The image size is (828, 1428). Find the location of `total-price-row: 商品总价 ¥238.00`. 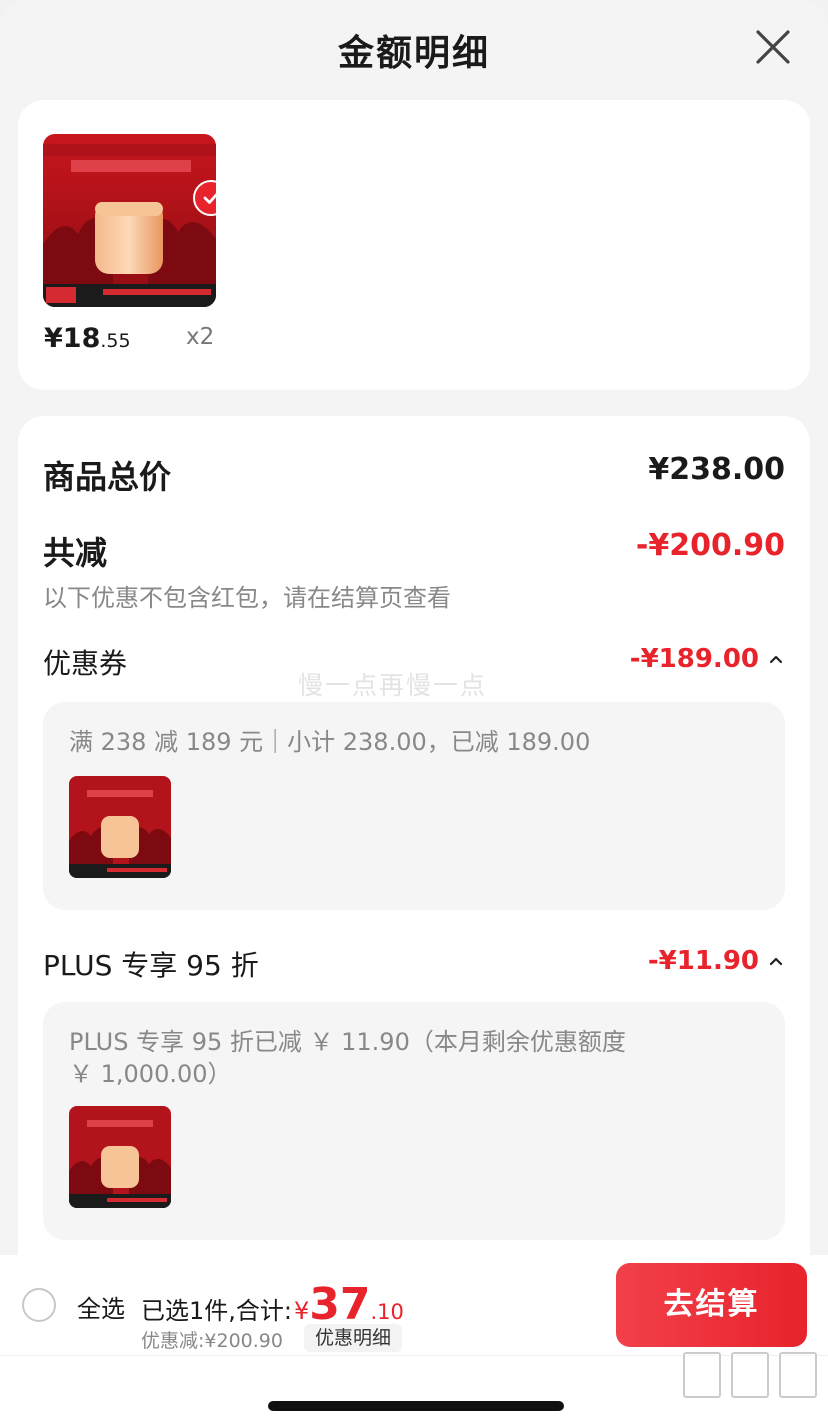

total-price-row: 商品总价 ¥238.00 is located at coordinates (414, 474).